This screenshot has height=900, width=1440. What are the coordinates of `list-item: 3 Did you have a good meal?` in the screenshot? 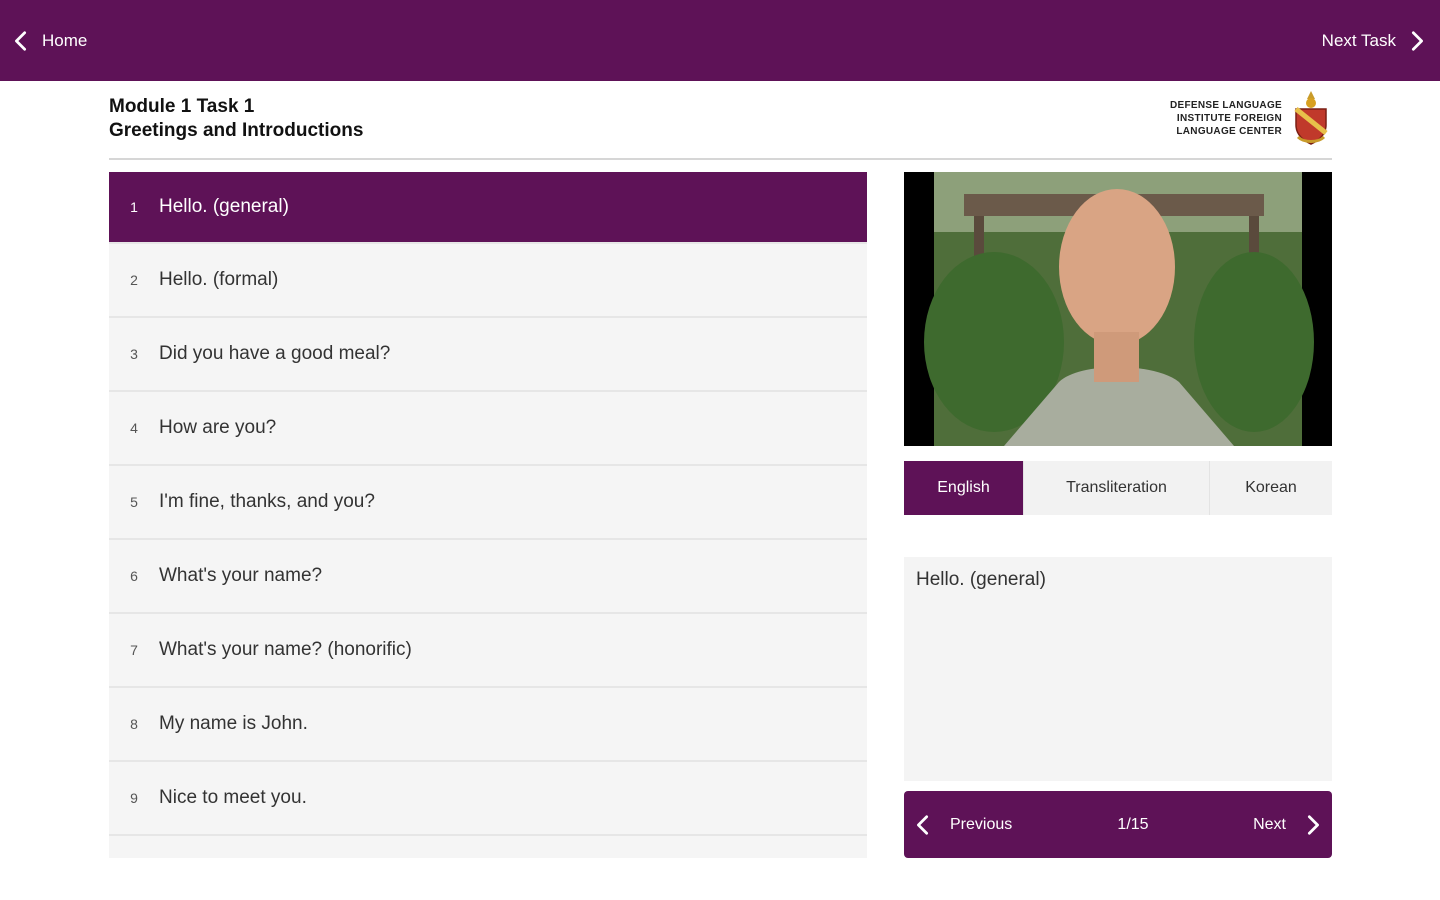 It's located at (488, 355).